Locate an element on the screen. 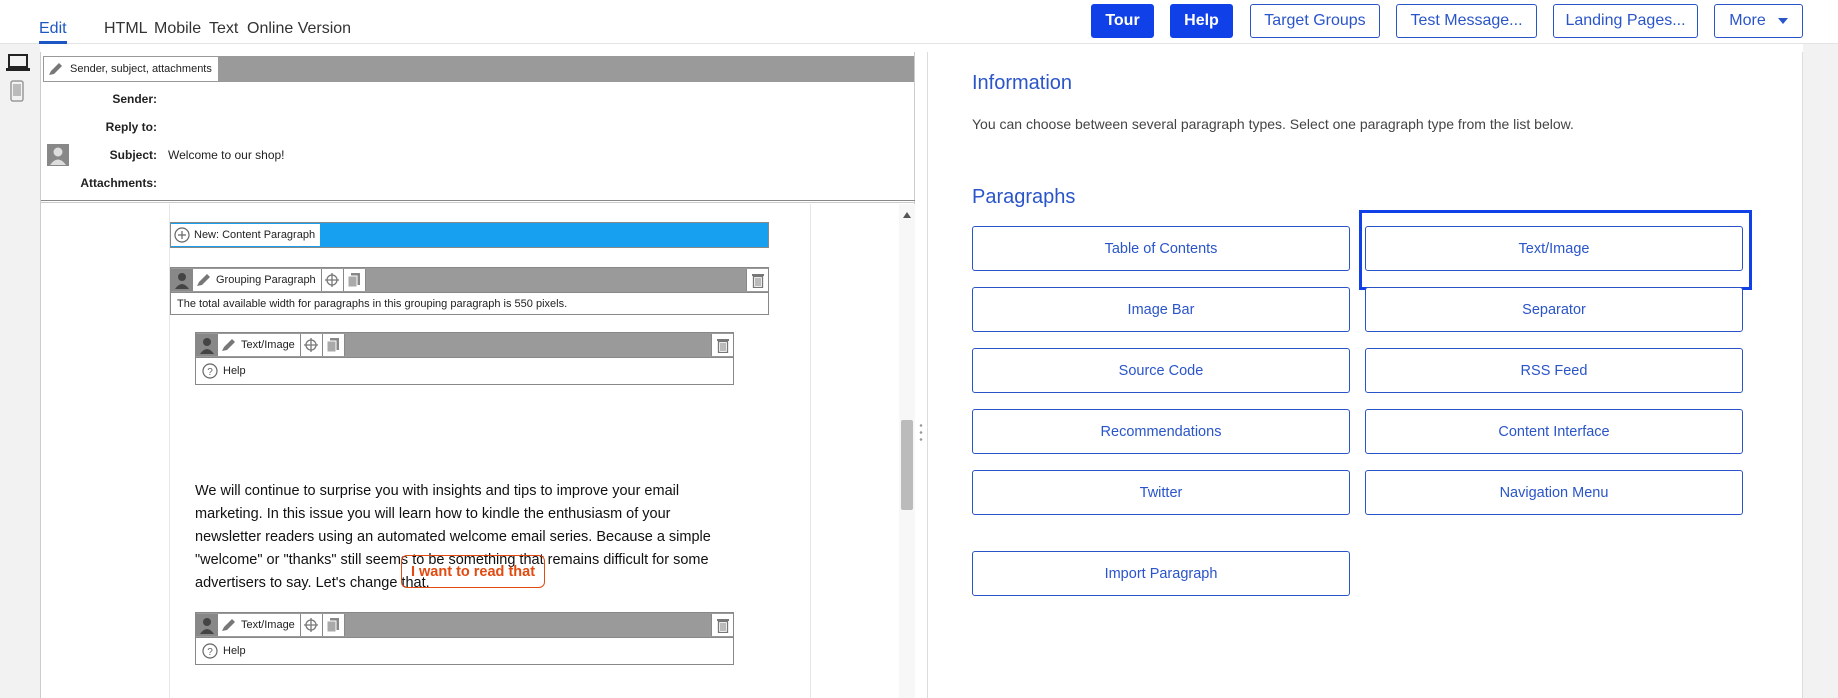 The width and height of the screenshot is (1838, 698). navigation-menu-button: Navigation Menu is located at coordinates (1554, 492).